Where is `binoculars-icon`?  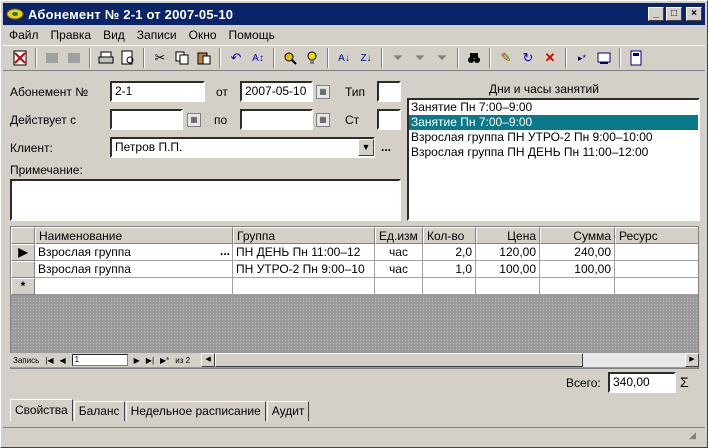 binoculars-icon is located at coordinates (474, 58).